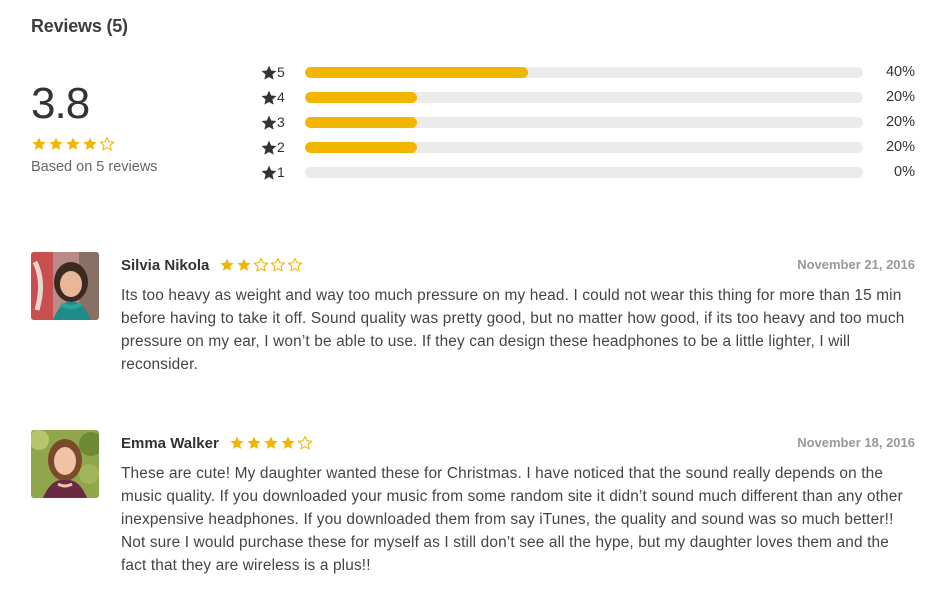 This screenshot has height=593, width=945. I want to click on avatar-photo-silvia, so click(65, 286).